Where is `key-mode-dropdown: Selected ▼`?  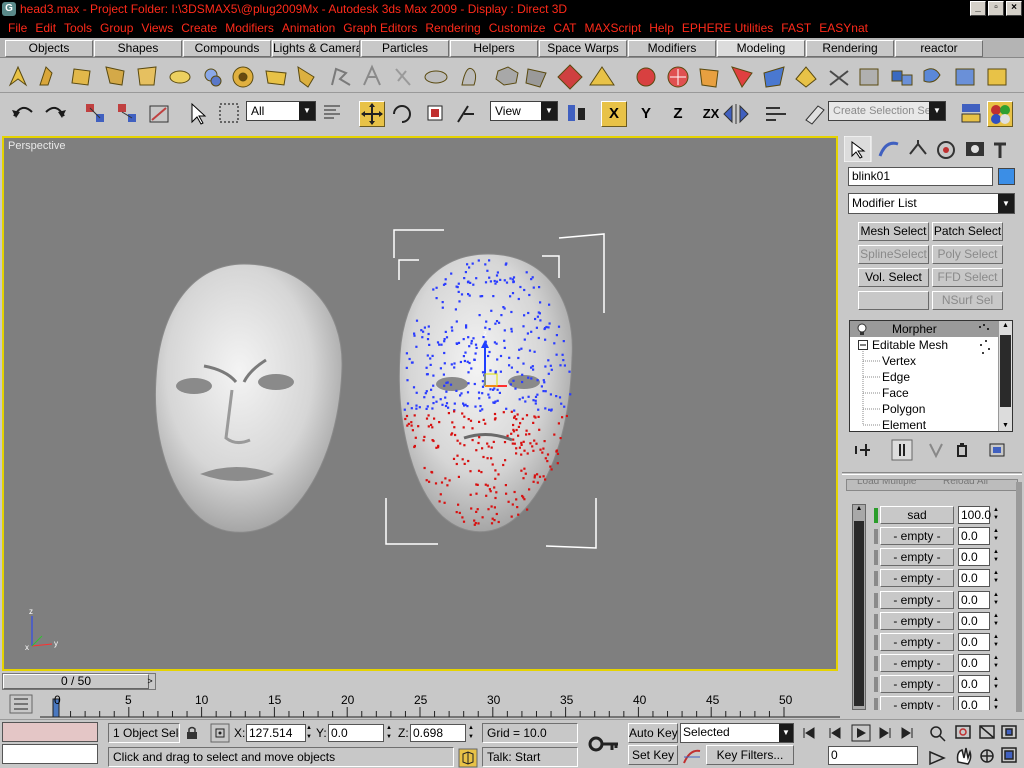
key-mode-dropdown: Selected ▼ is located at coordinates (737, 733).